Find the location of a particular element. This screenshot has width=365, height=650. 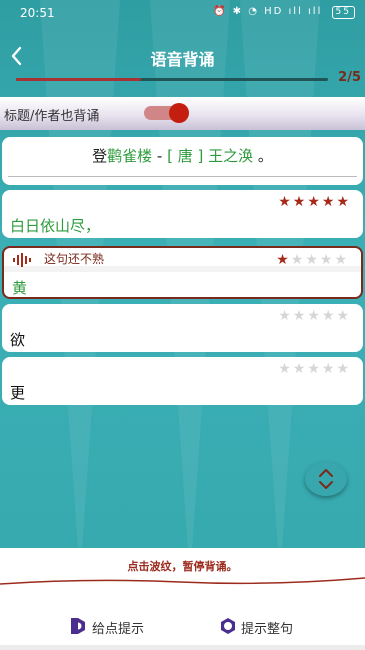

pause-hint-text: 点击波纹，暂停背诵。 is located at coordinates (182, 566).